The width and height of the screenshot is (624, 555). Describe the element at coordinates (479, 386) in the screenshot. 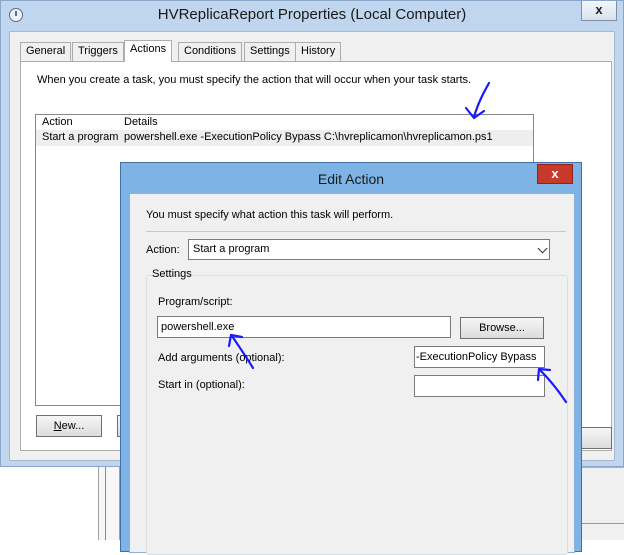

I see `start-in-input` at that location.